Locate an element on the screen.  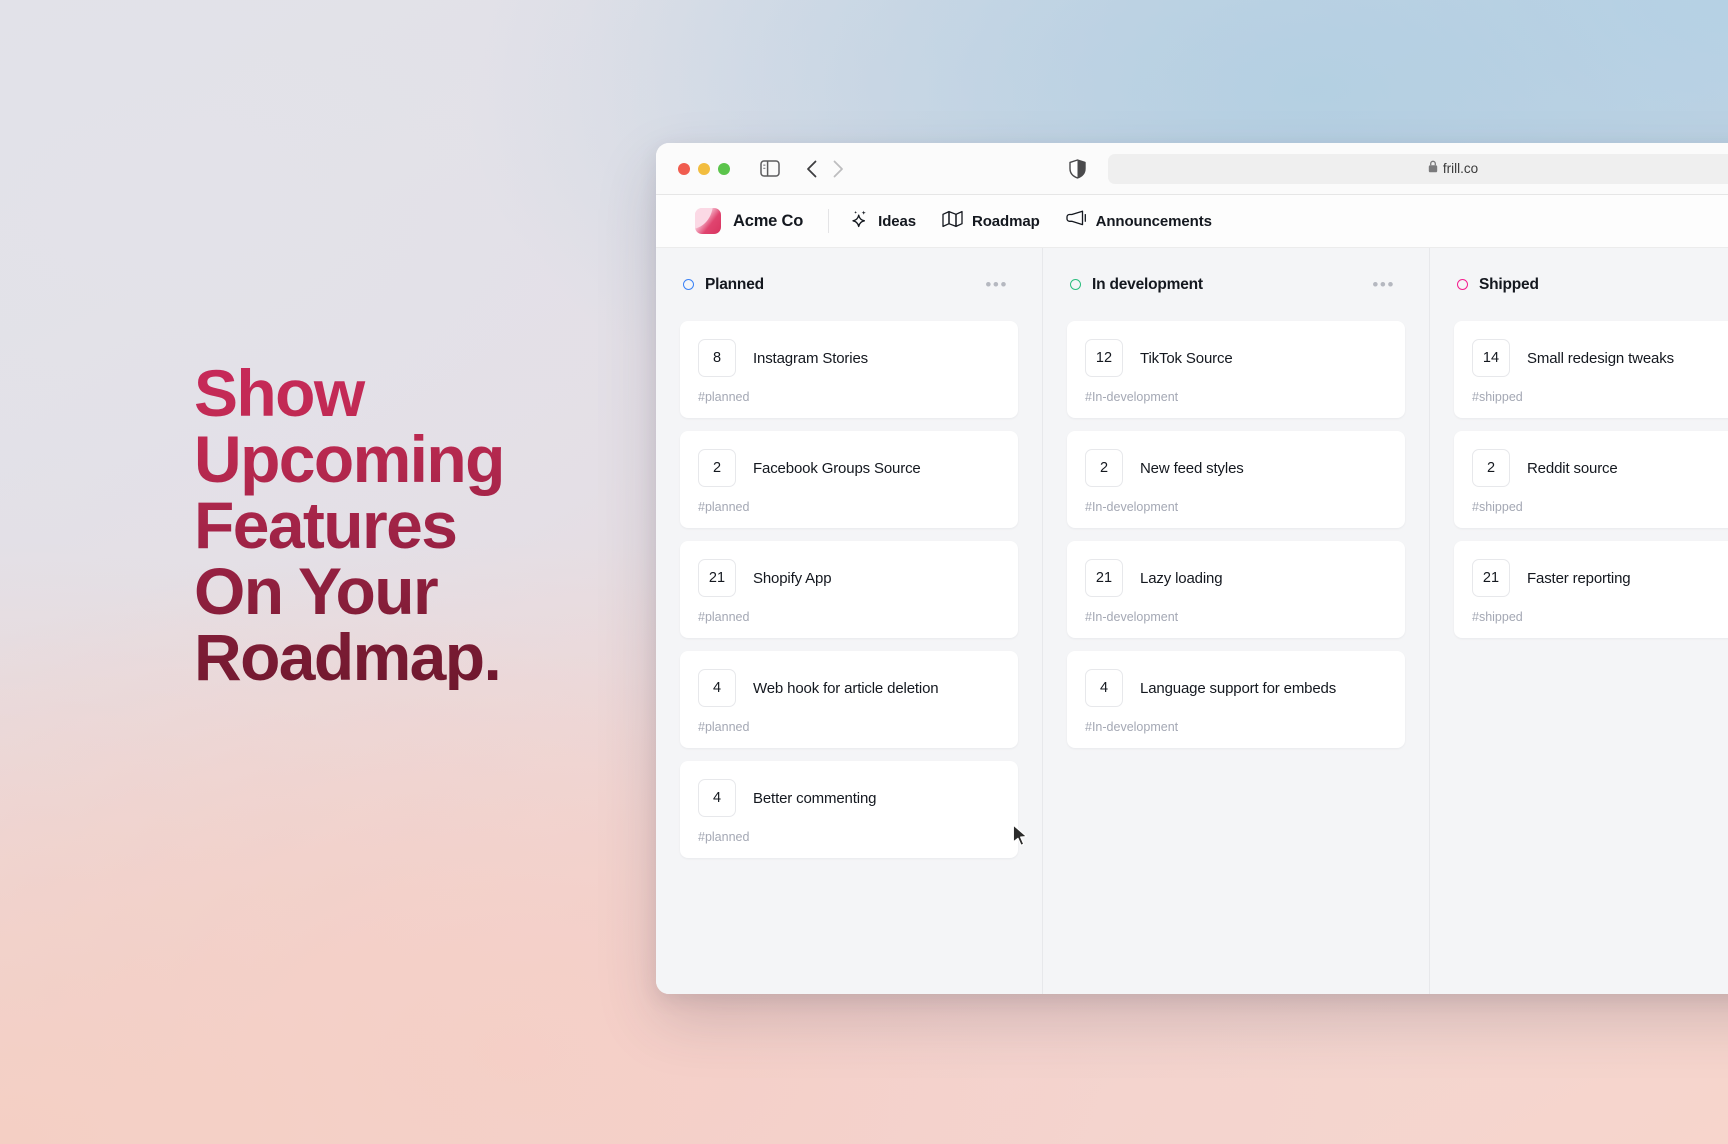
column-title: In development is located at coordinates (1136, 285).